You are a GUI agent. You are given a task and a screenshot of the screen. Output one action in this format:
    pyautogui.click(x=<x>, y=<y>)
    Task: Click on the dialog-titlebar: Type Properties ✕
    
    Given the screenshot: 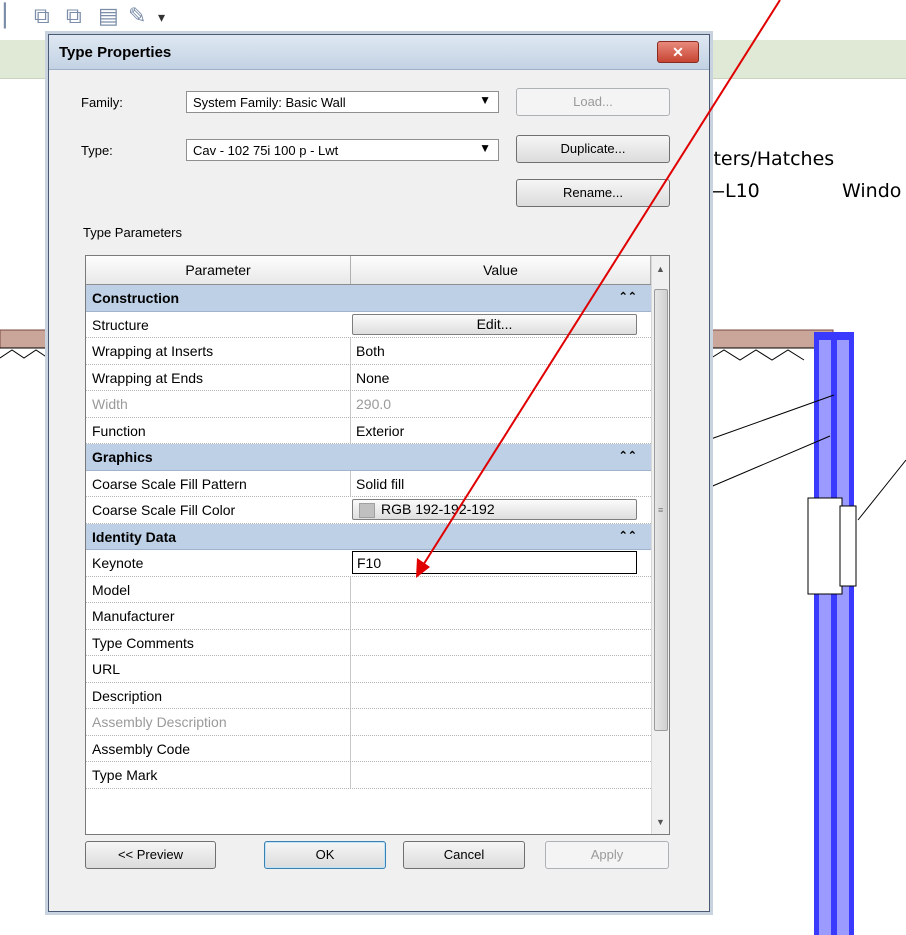 What is the action you would take?
    pyautogui.click(x=379, y=52)
    